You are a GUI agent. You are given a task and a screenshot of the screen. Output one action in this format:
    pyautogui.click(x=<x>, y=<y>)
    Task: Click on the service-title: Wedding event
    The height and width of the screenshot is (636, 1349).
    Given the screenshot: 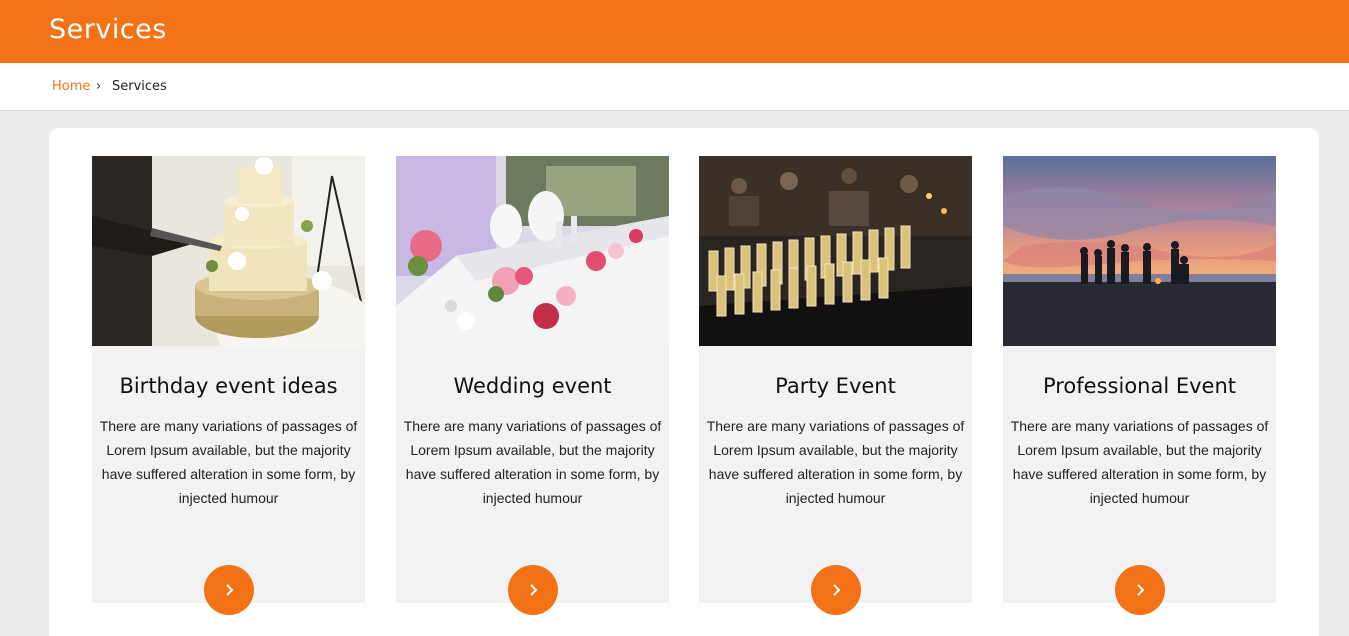 What is the action you would take?
    pyautogui.click(x=532, y=386)
    